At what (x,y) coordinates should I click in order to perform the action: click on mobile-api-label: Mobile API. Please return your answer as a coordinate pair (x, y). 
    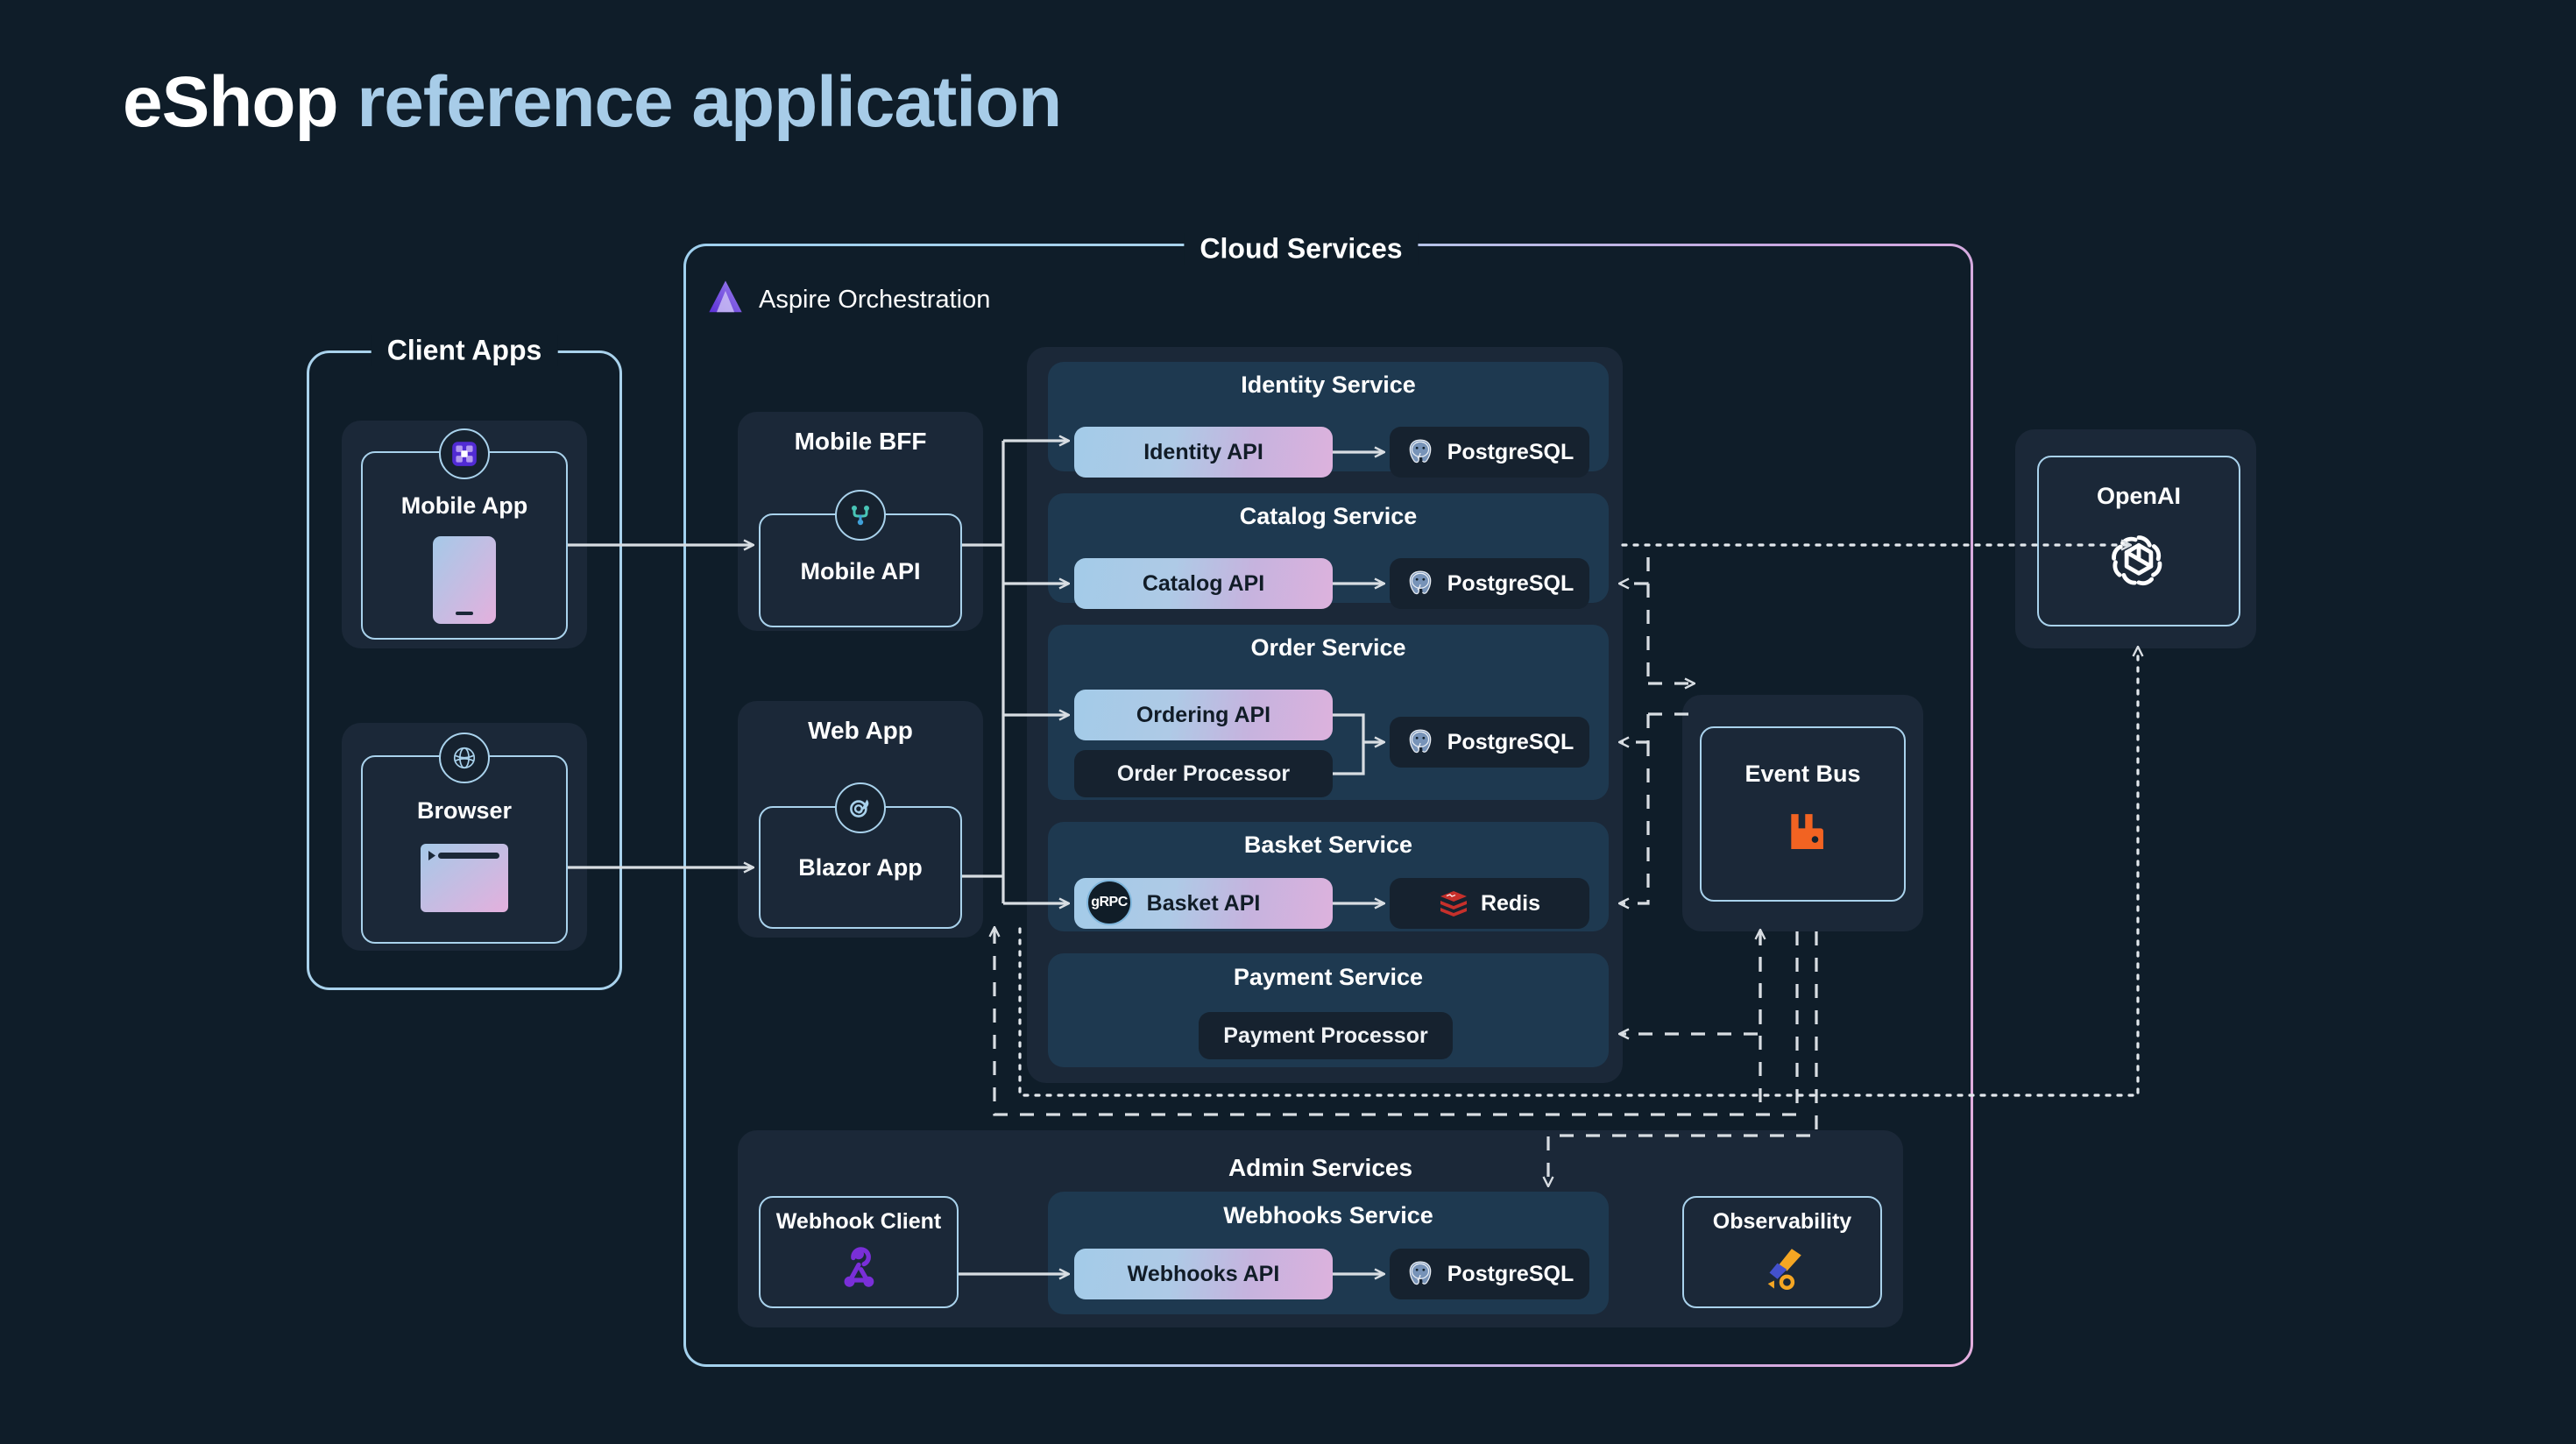
    Looking at the image, I should click on (860, 571).